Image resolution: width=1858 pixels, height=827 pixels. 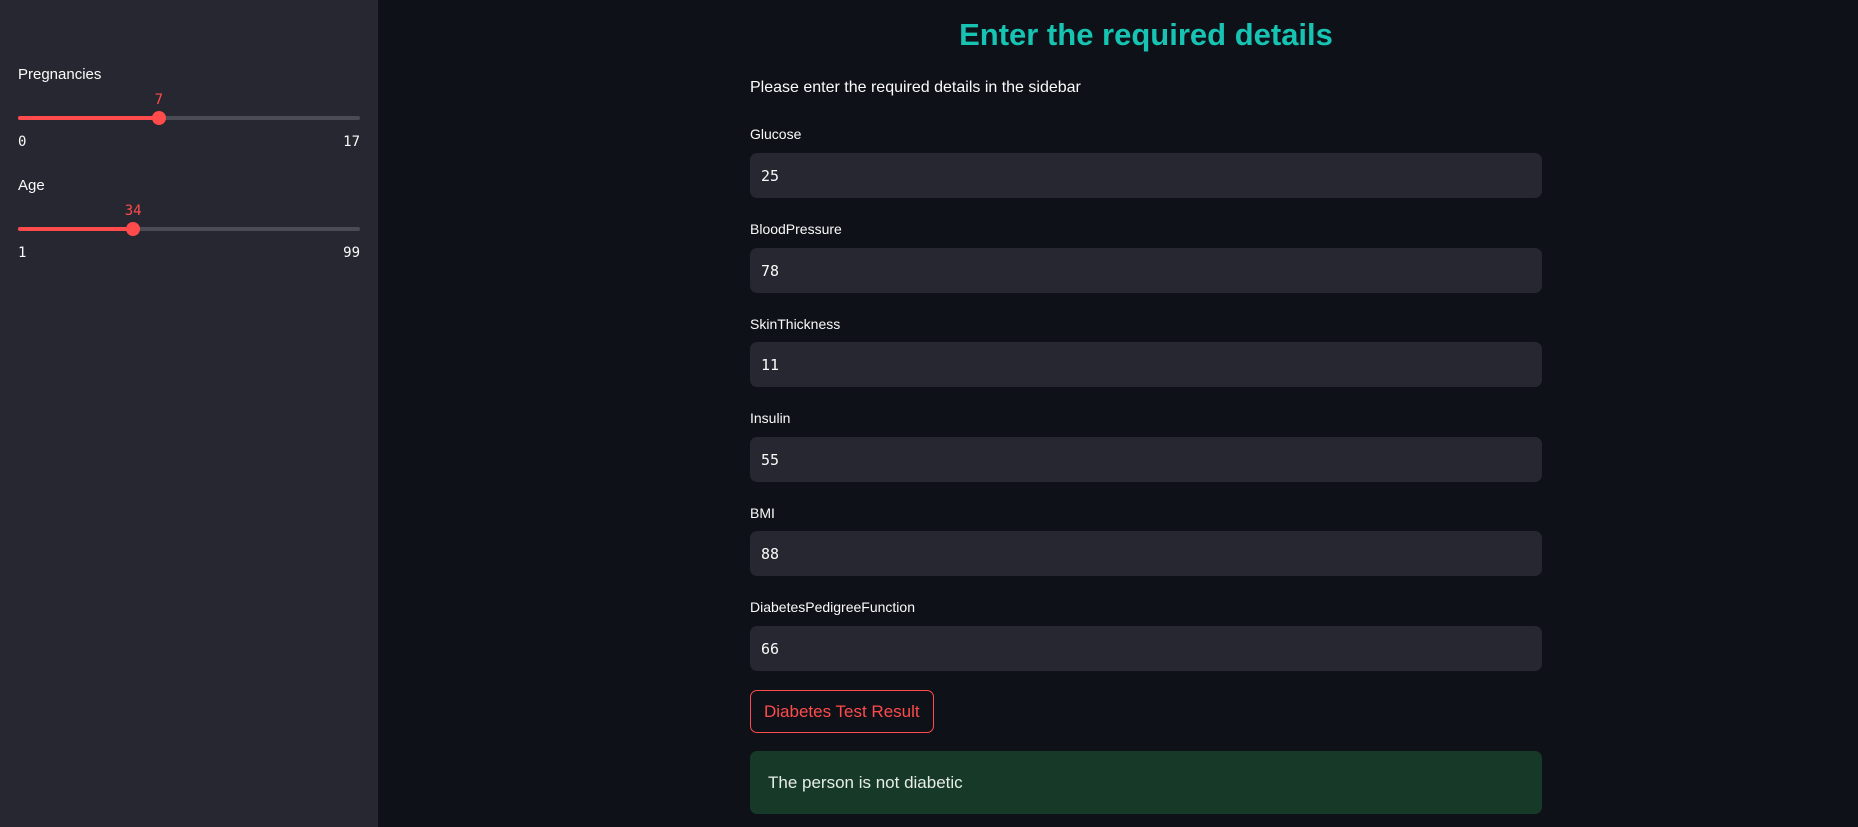 I want to click on field-label-bmi: BMI, so click(x=762, y=513).